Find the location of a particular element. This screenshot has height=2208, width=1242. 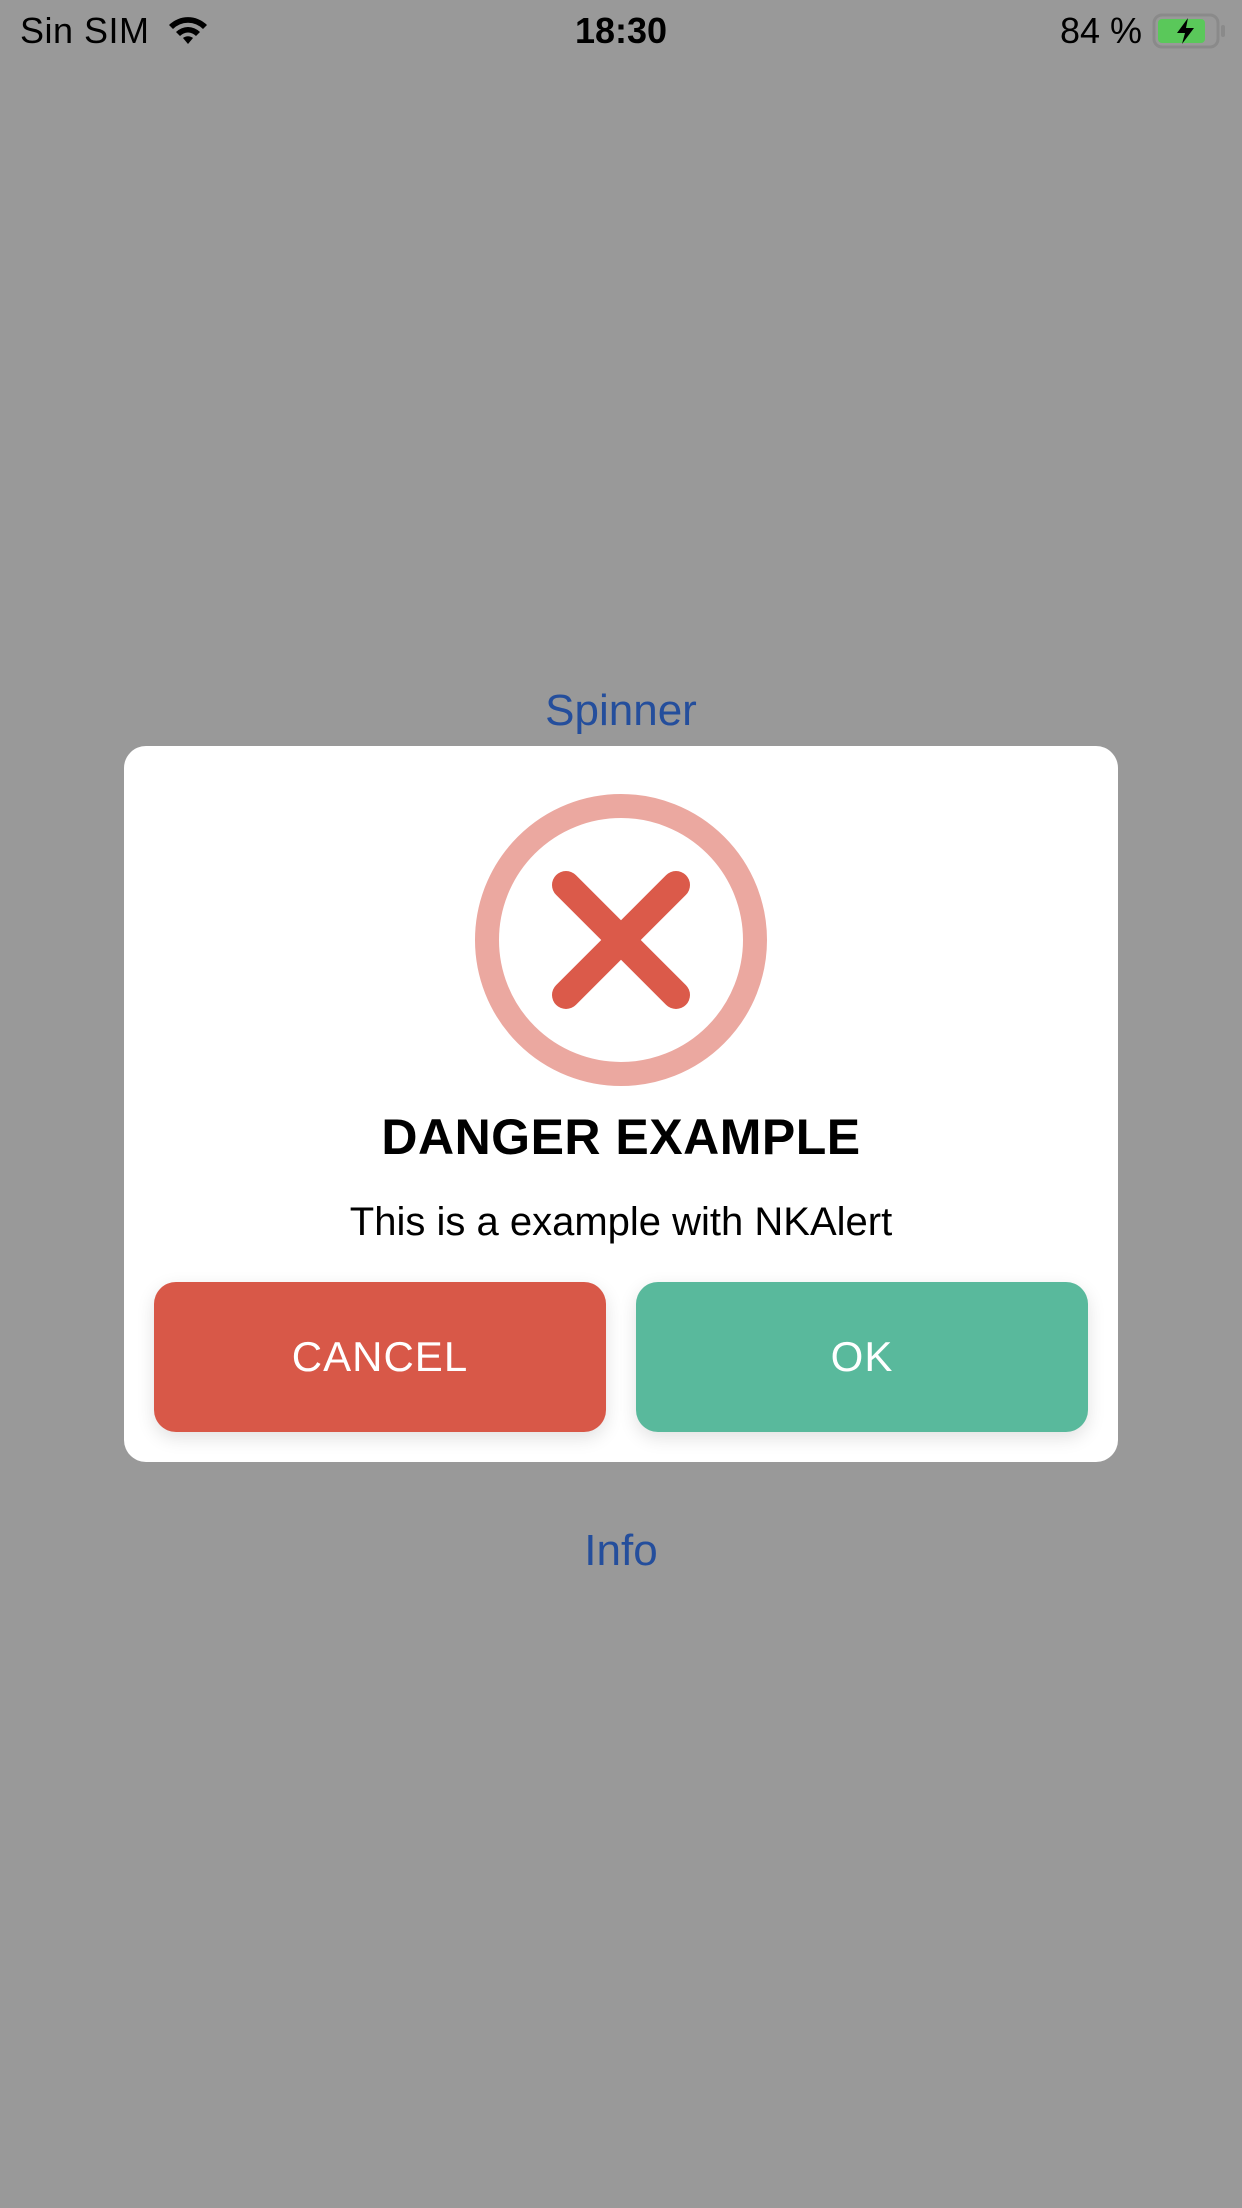

alert-title: DANGER EXAMPLE is located at coordinates (621, 1137).